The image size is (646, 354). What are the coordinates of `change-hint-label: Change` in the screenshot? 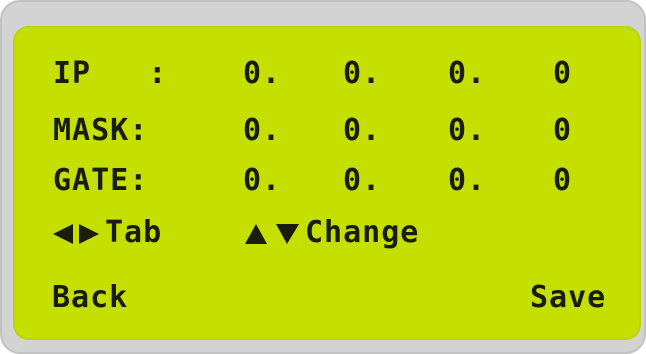 It's located at (362, 232).